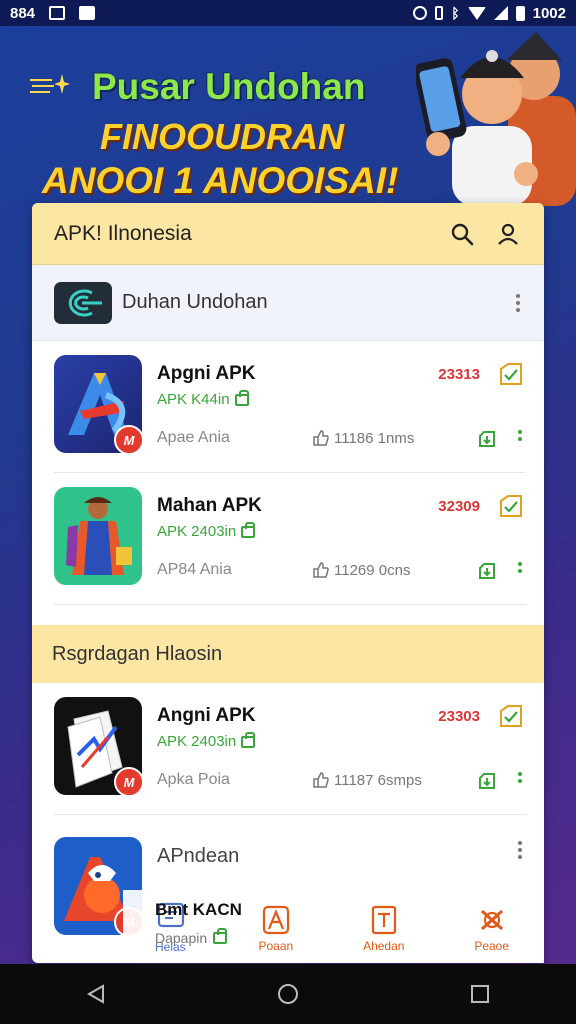 The height and width of the screenshot is (1024, 576). I want to click on download-count: 11269 0cns, so click(361, 570).